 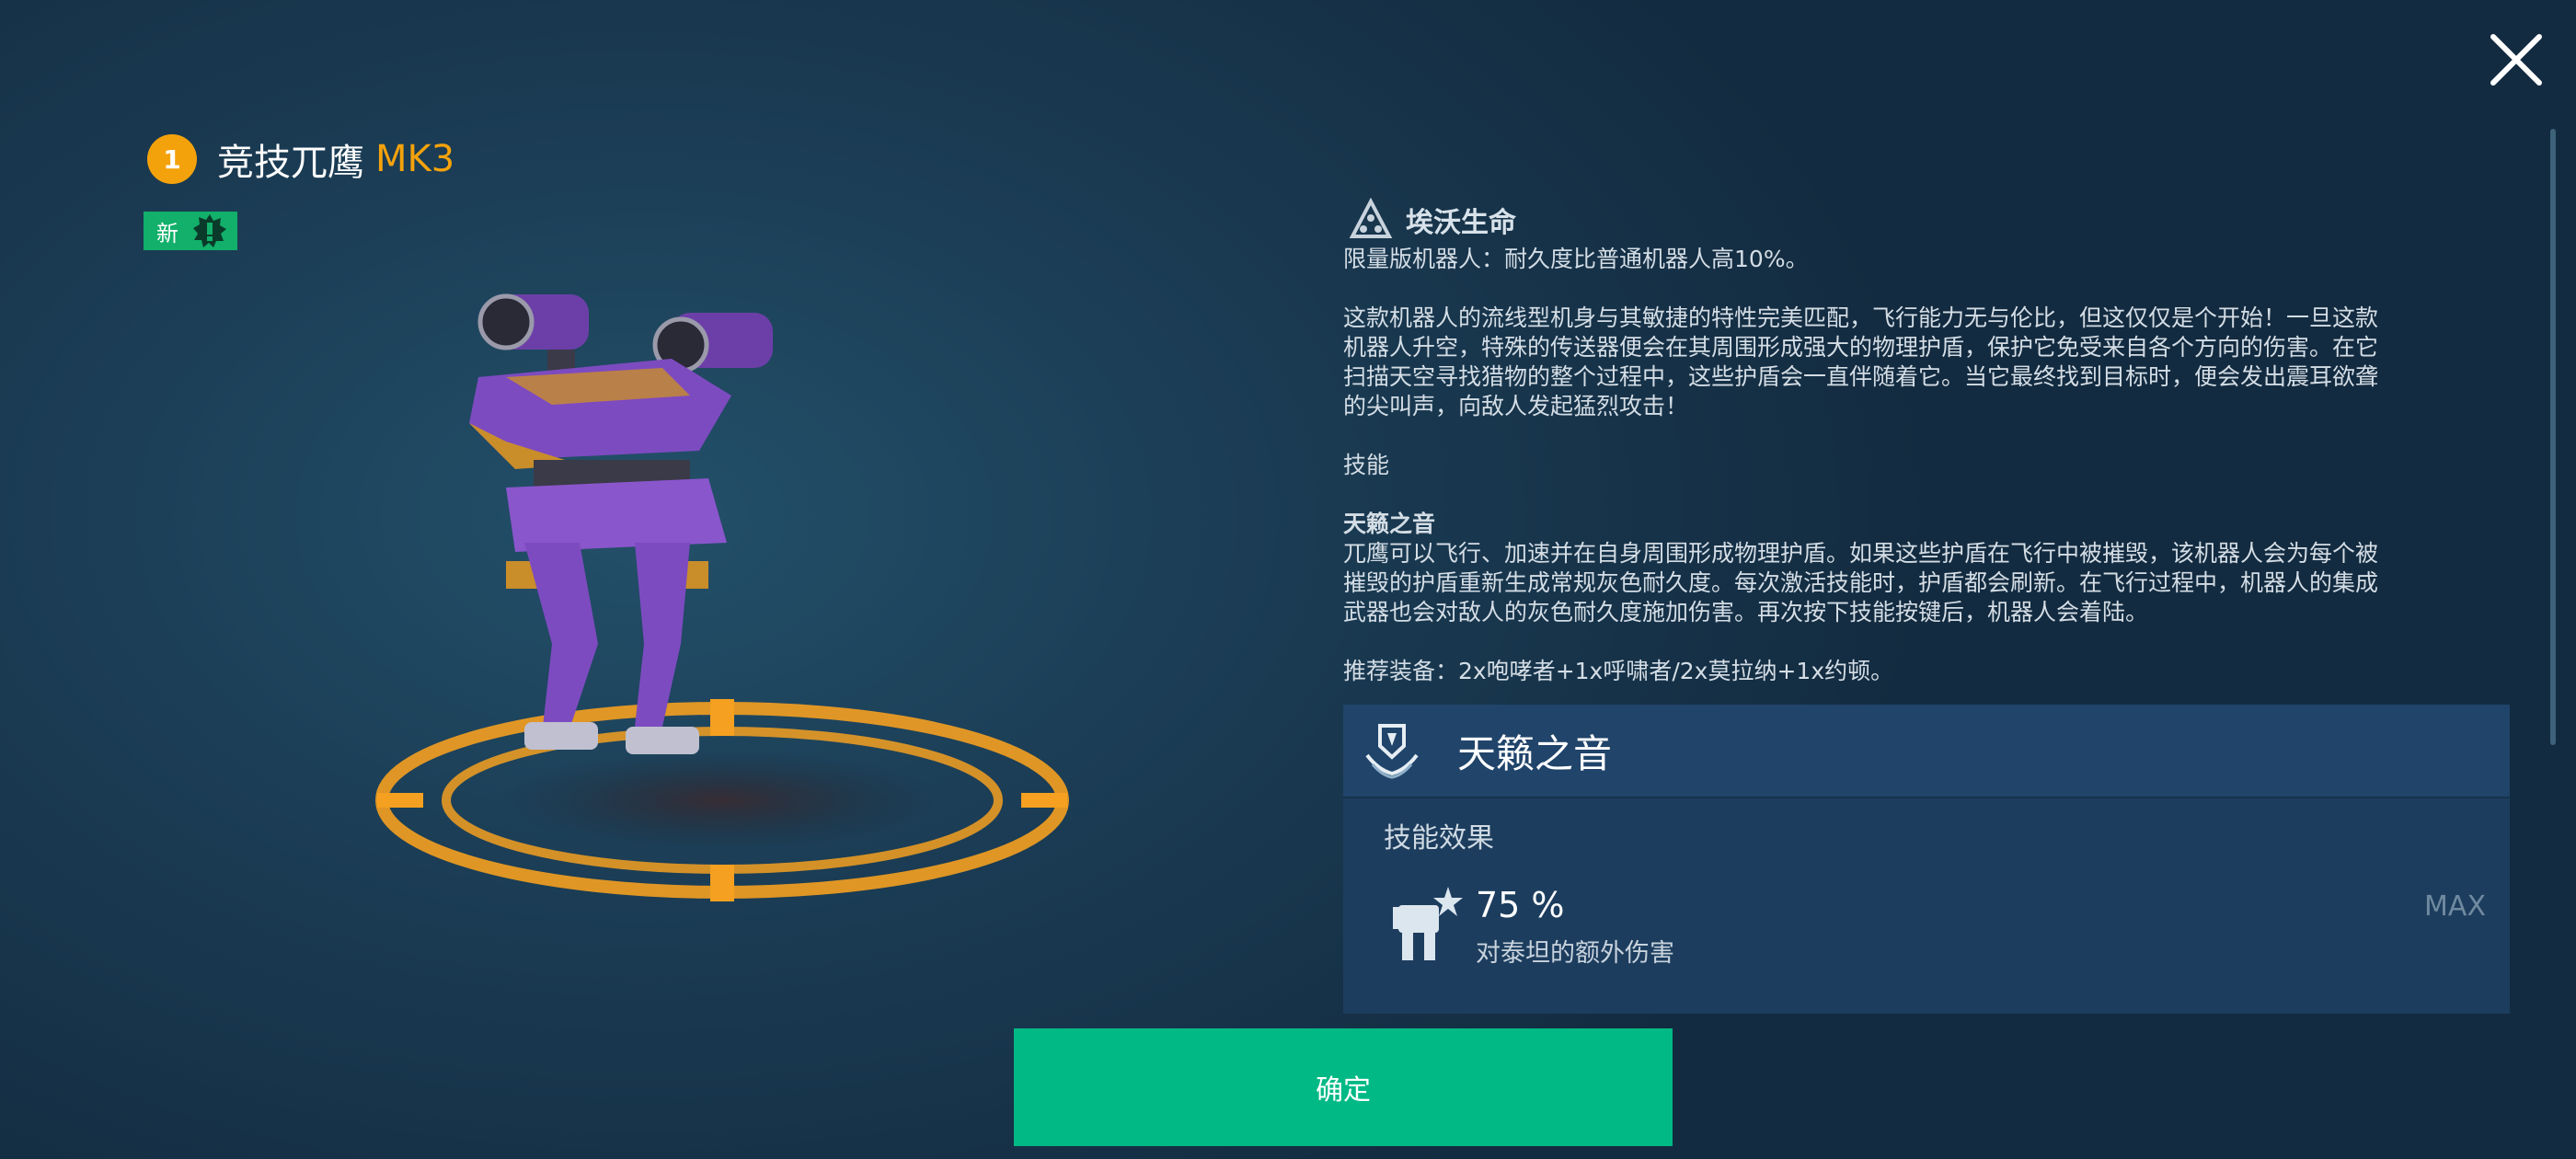 I want to click on titan-damage-icon, so click(x=1428, y=923).